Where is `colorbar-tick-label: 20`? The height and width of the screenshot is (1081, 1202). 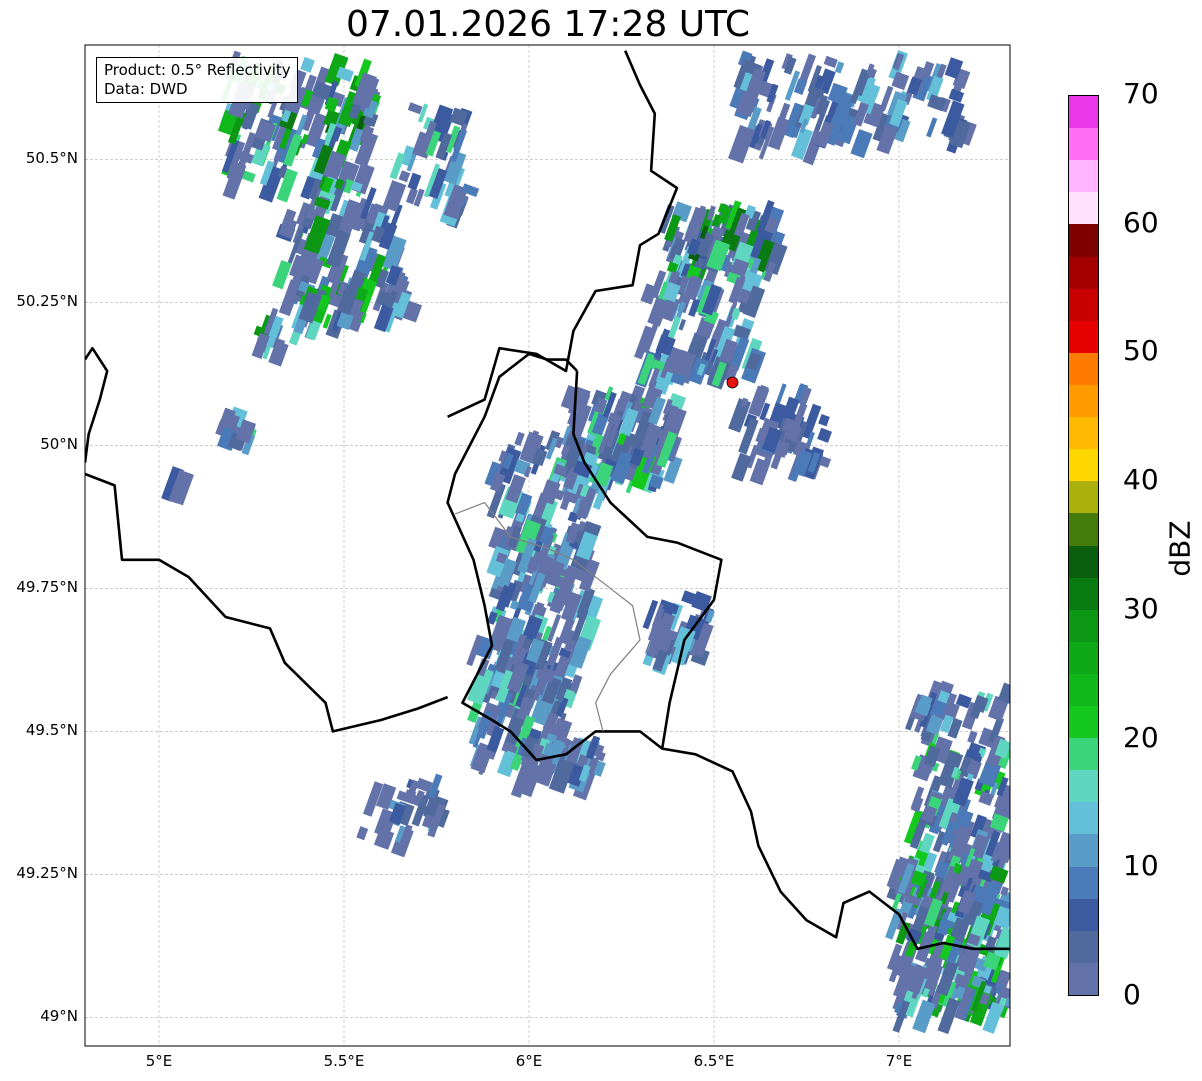
colorbar-tick-label: 20 is located at coordinates (1141, 737).